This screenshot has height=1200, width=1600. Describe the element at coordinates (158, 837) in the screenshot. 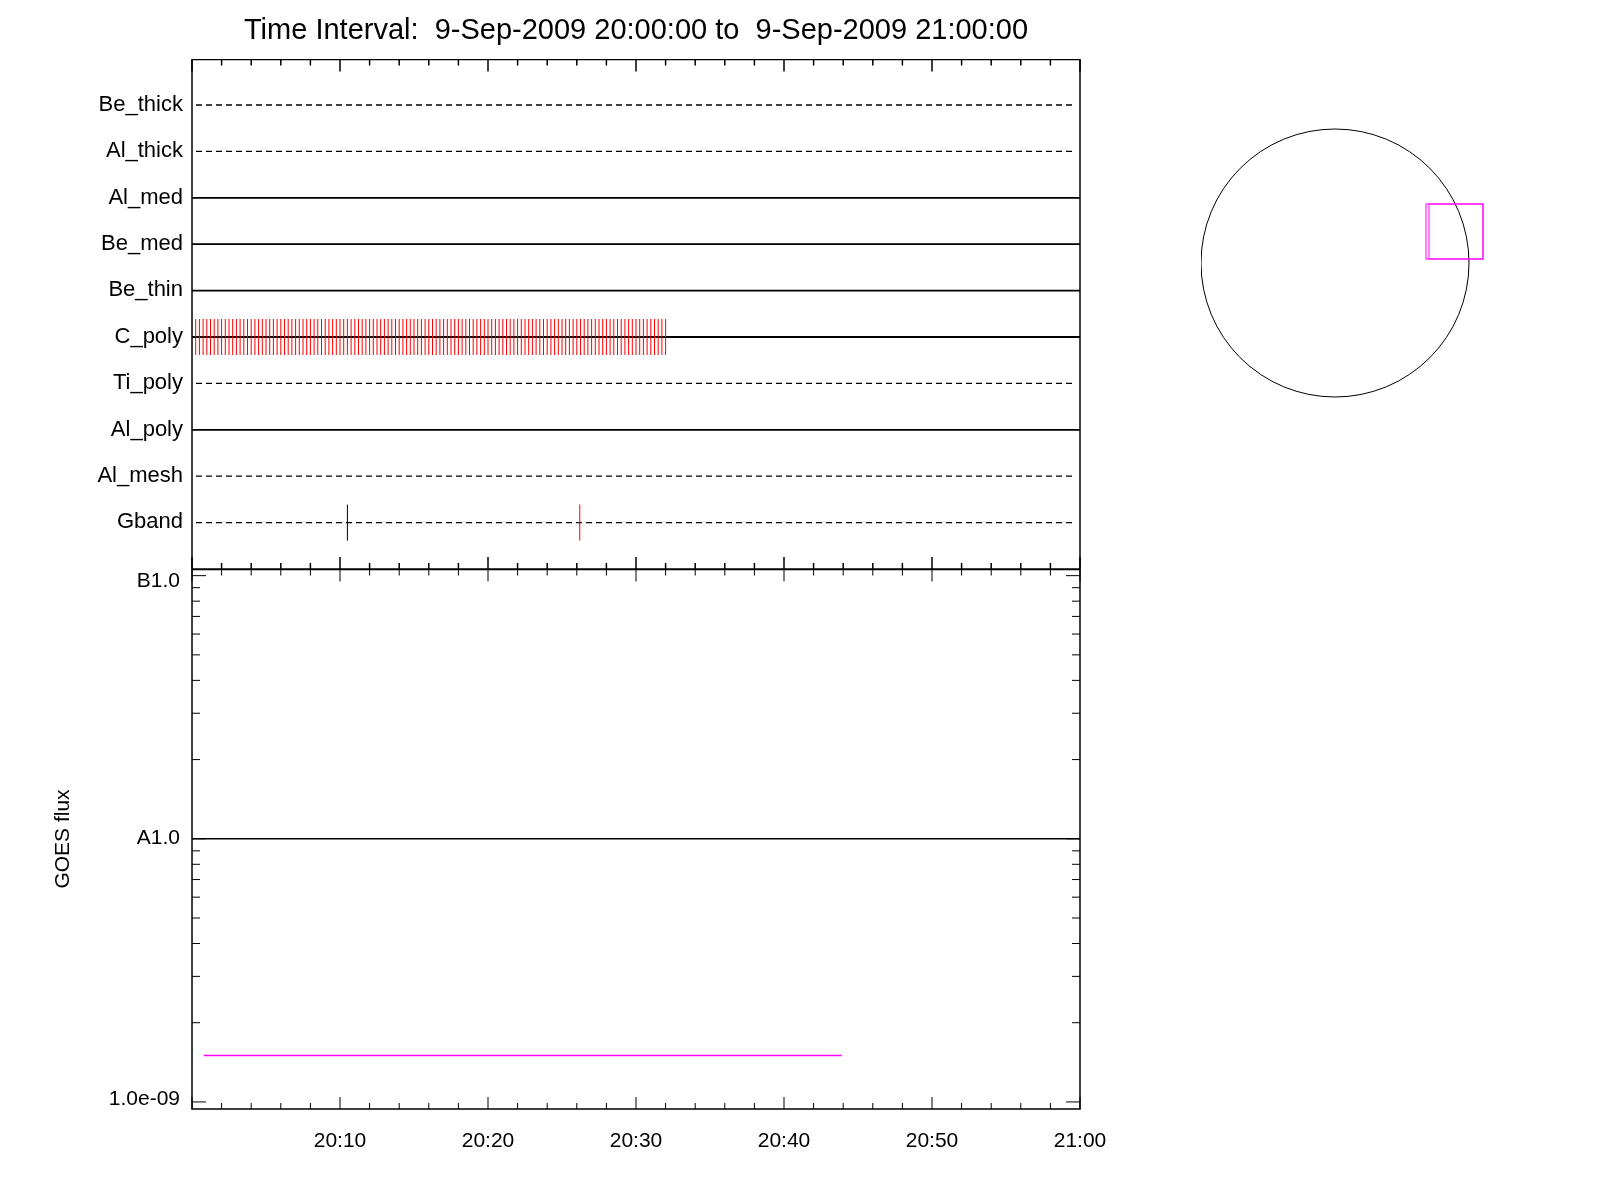

I see `y-tick-label: A1.0` at that location.